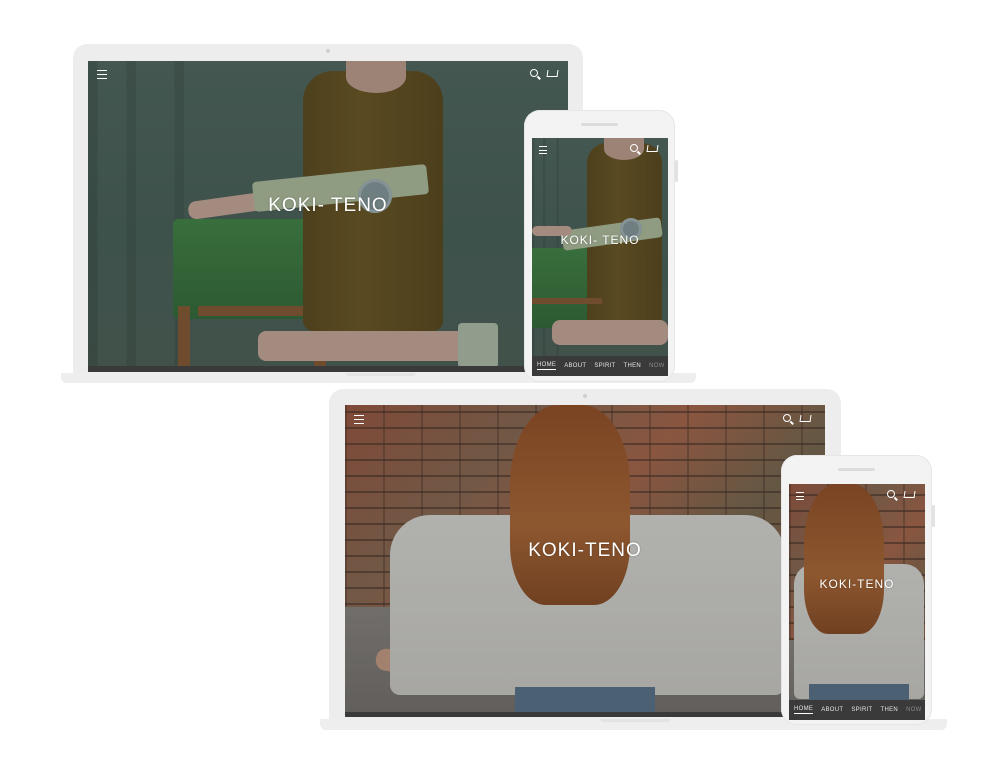 This screenshot has width=1007, height=767. What do you see at coordinates (857, 602) in the screenshot?
I see `phone-screen: KOKI-TENO HOME ABOUT SPIRIT THEN NOW` at bounding box center [857, 602].